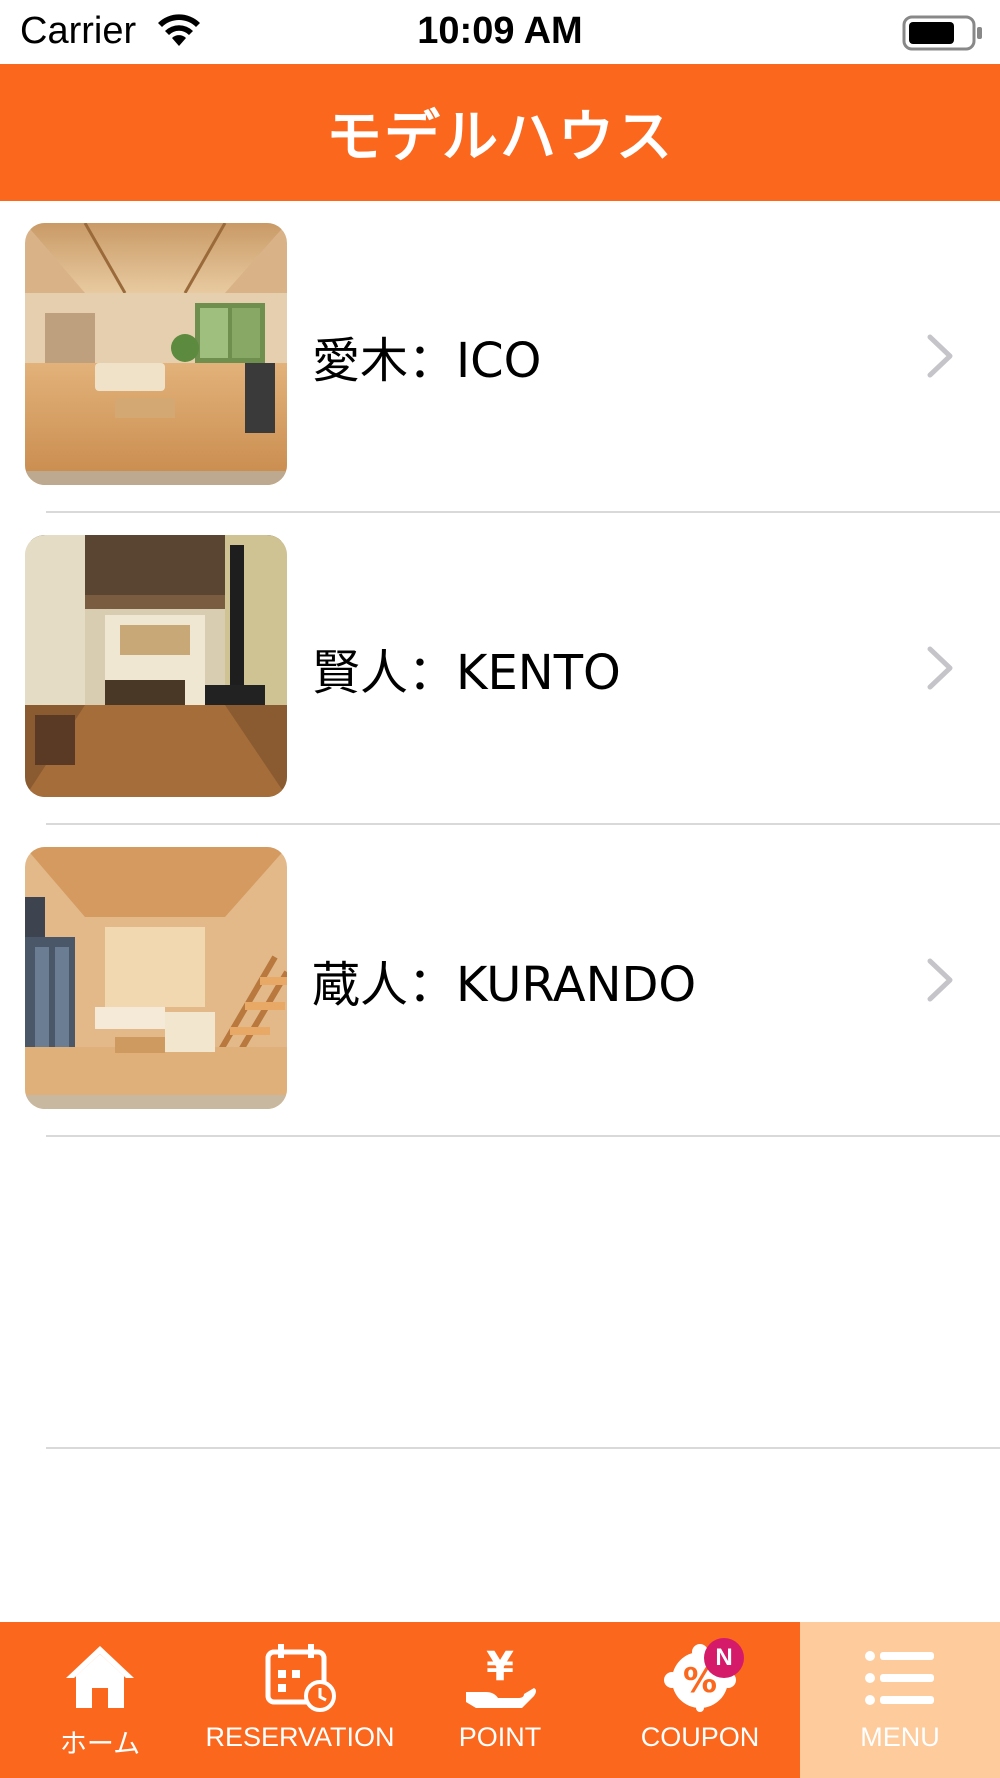  I want to click on tab-coupon: % N COUPON, so click(700, 1700).